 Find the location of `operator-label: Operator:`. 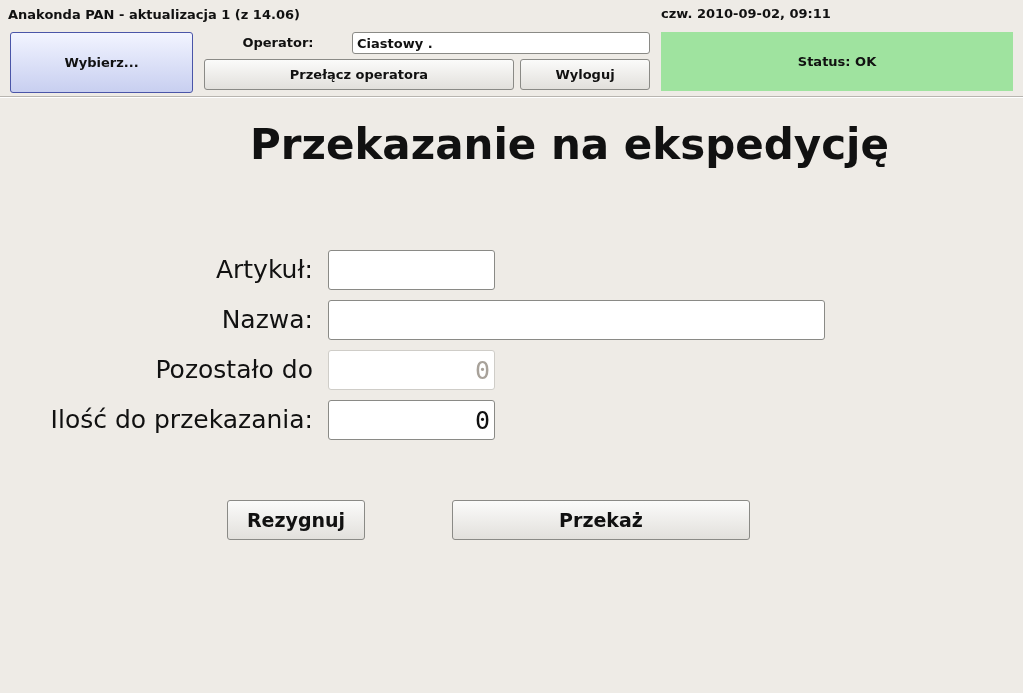

operator-label: Operator: is located at coordinates (278, 43).